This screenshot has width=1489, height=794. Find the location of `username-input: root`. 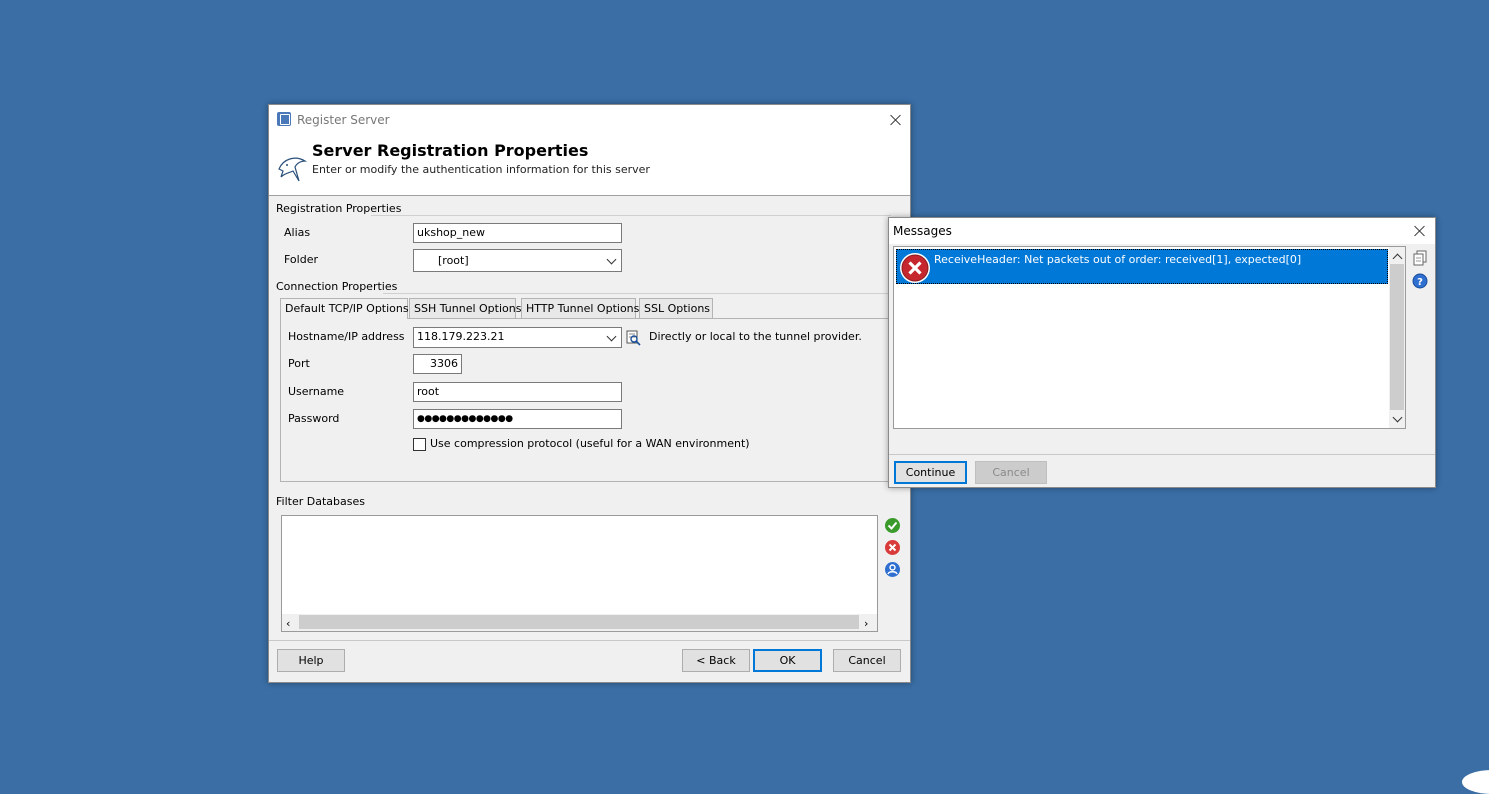

username-input: root is located at coordinates (517, 392).